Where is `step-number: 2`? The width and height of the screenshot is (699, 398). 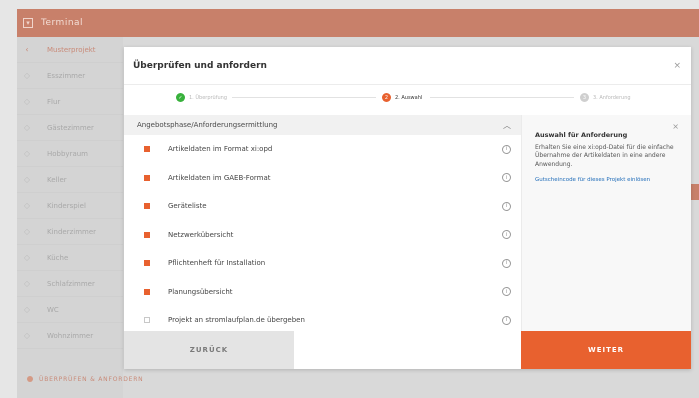 step-number: 2 is located at coordinates (386, 97).